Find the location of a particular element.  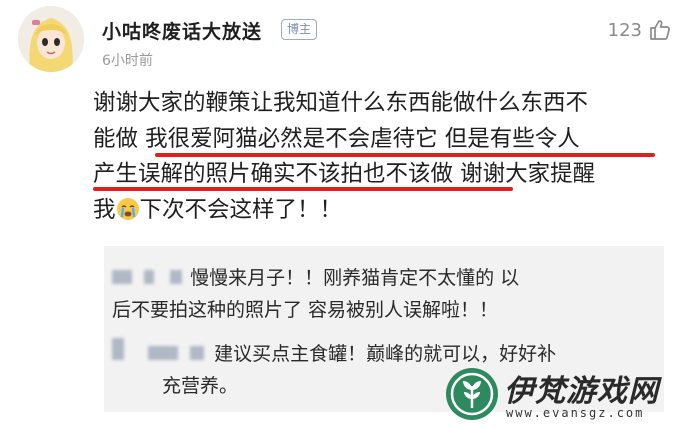

reply-item: 慢慢来月子！！刚养猫肯定不太懂的 以 后不要拍这种的照片了 容易被别人误解啦！！ is located at coordinates (382, 294).